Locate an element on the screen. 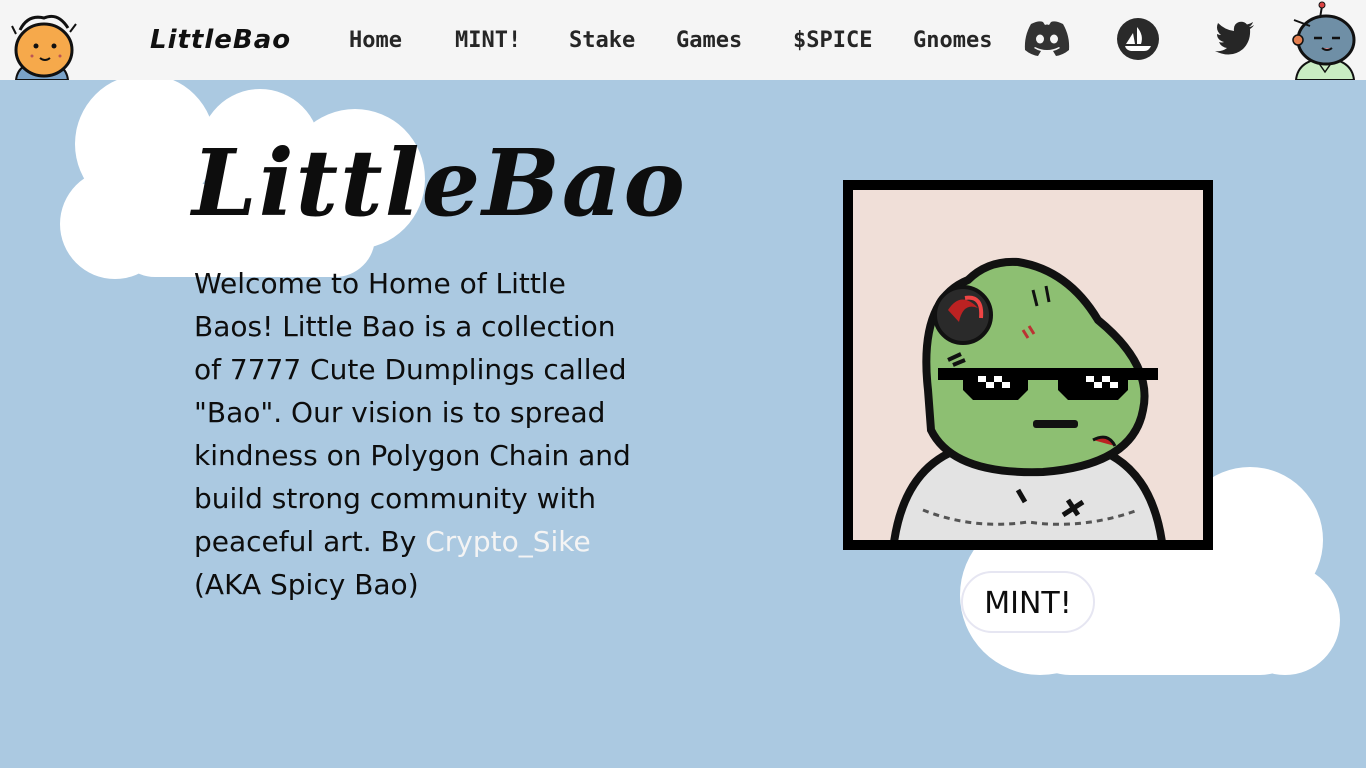  author-alias: (AKA Spicy Bao) is located at coordinates (306, 584).